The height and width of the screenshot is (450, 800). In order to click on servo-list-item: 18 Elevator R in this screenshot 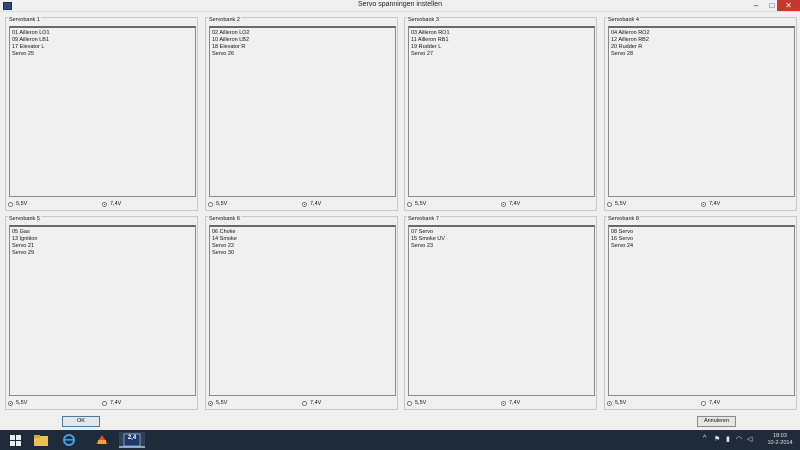, I will do `click(303, 47)`.